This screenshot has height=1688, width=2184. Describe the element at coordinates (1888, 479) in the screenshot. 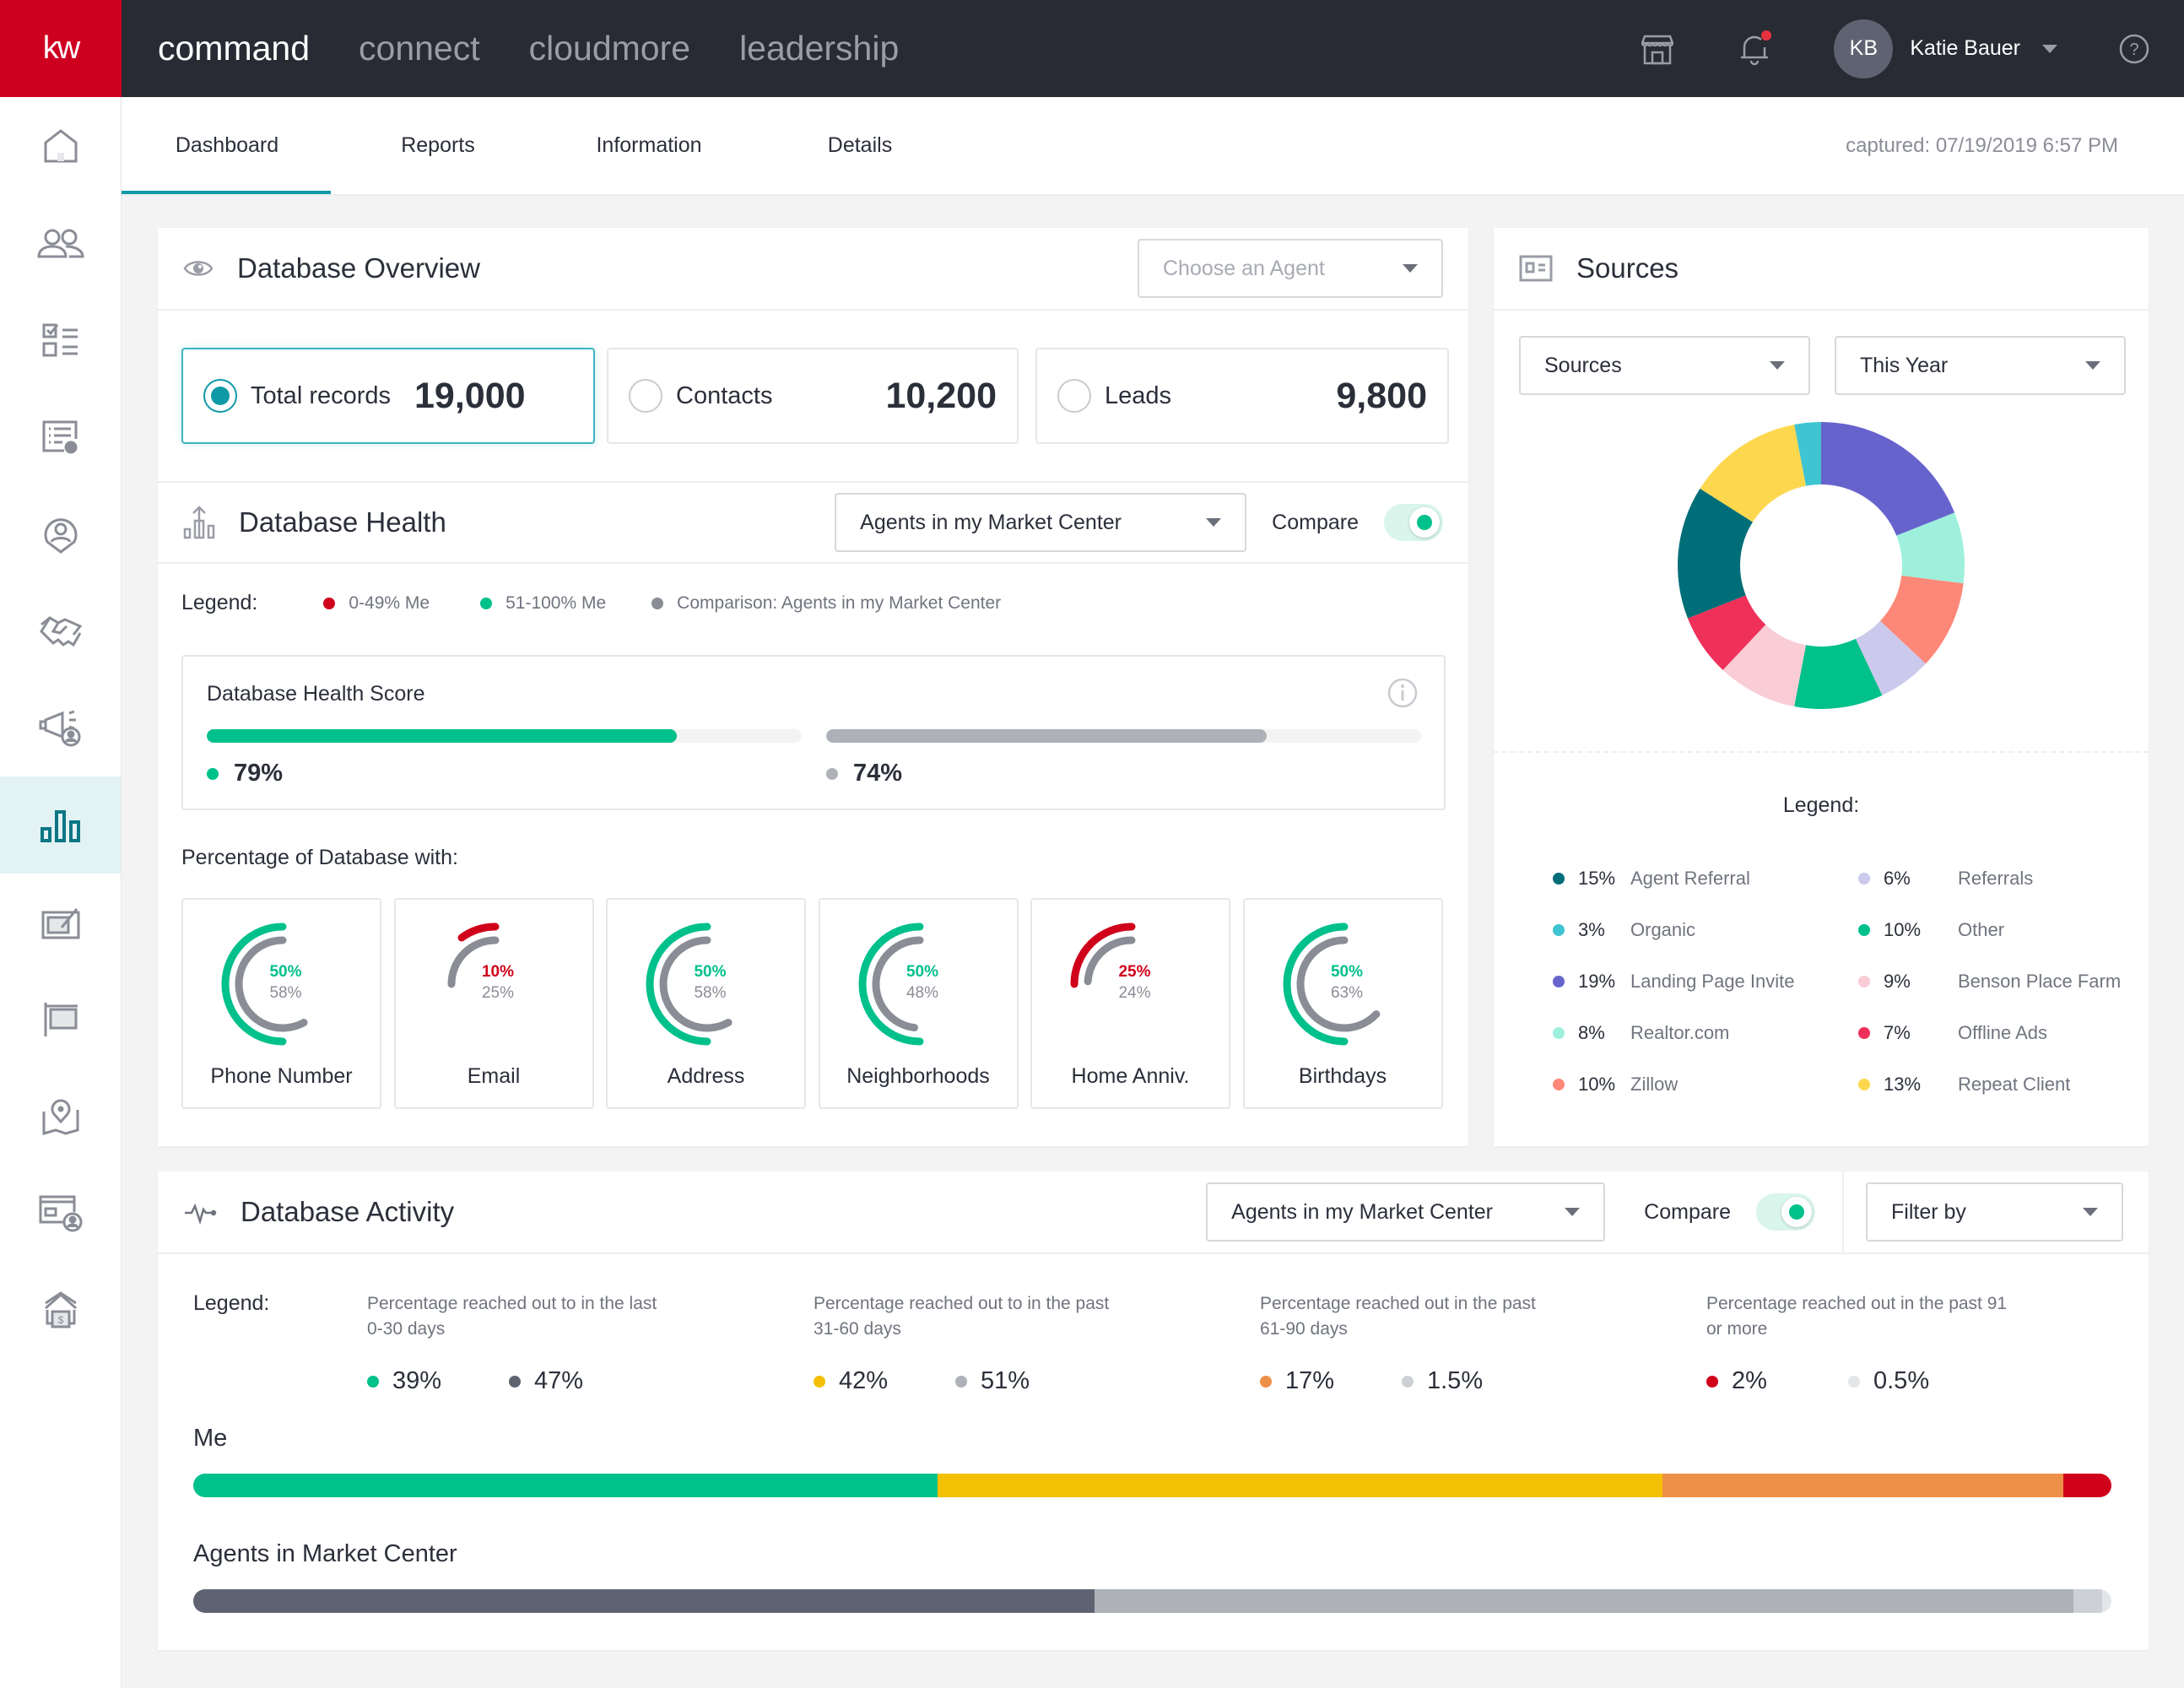

I see `donut-slice-landing-page-invite` at that location.